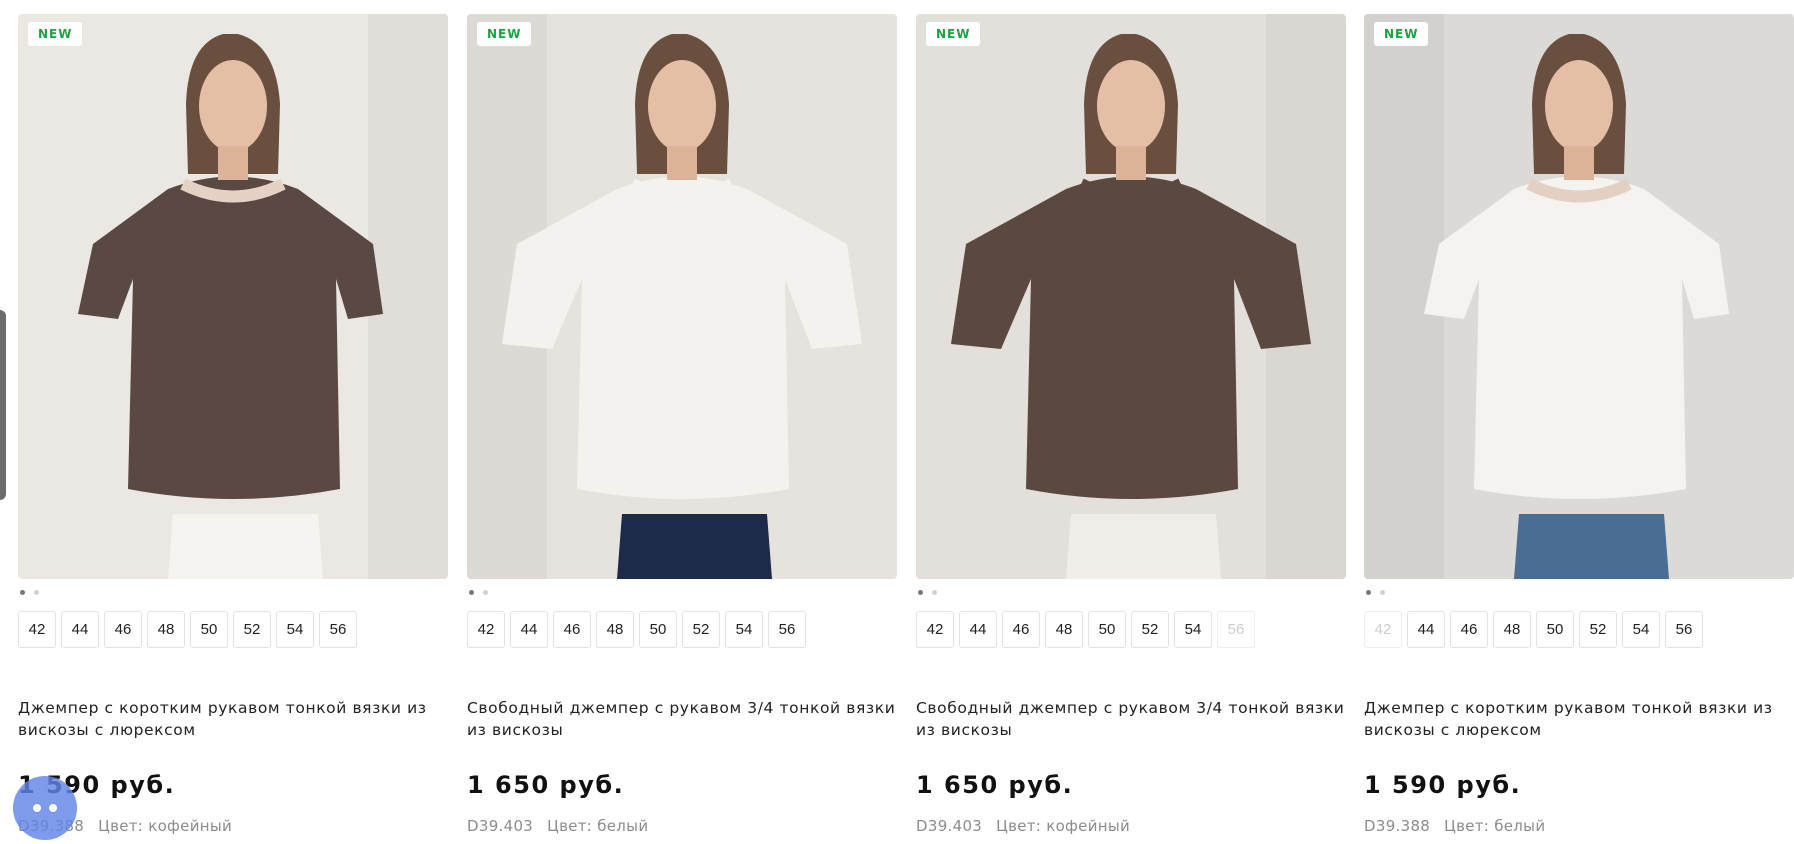  I want to click on product-meta: D39.403 Цвет: белый, so click(557, 826).